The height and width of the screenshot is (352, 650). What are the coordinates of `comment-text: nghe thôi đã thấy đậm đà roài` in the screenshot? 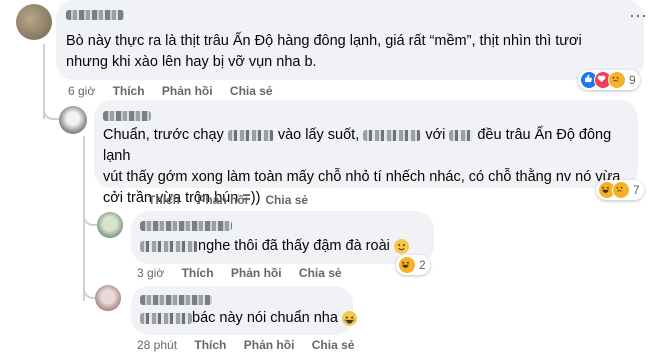 It's located at (287, 246).